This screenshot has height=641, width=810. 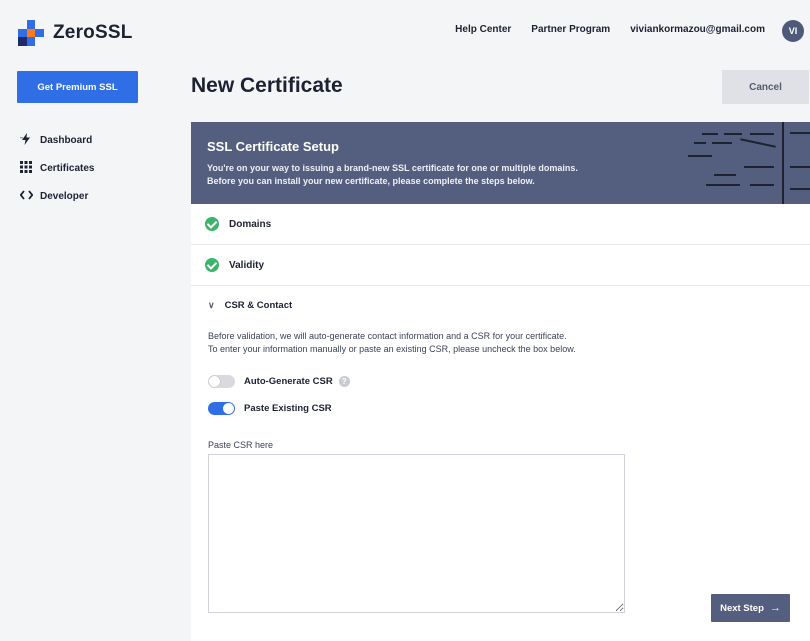 I want to click on grid-dots-icon, so click(x=26, y=168).